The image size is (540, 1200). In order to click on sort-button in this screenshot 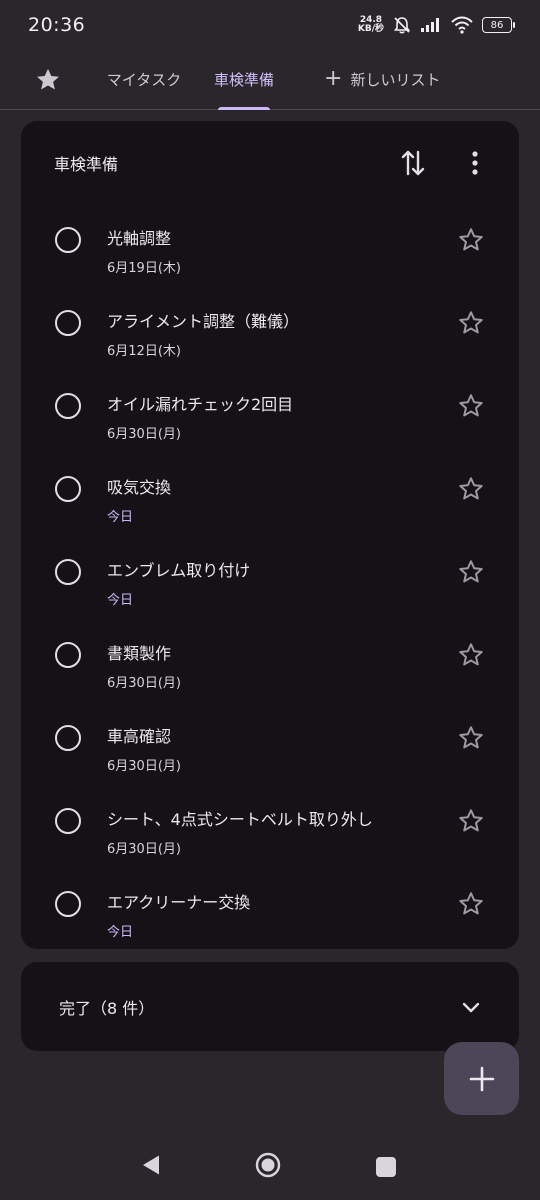, I will do `click(413, 163)`.